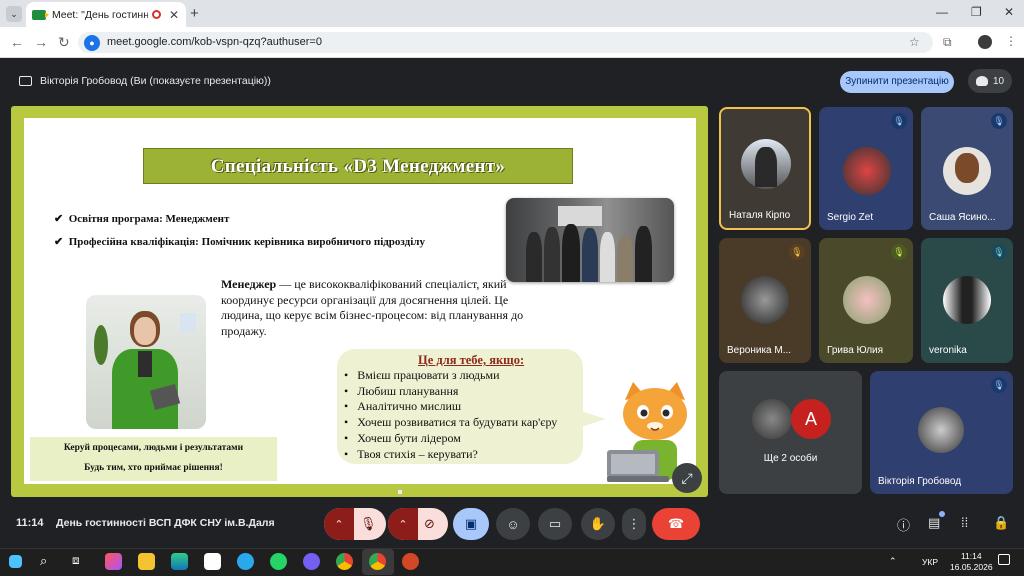 This screenshot has height=576, width=1024. What do you see at coordinates (555, 524) in the screenshot?
I see `captions-icon: ▭` at bounding box center [555, 524].